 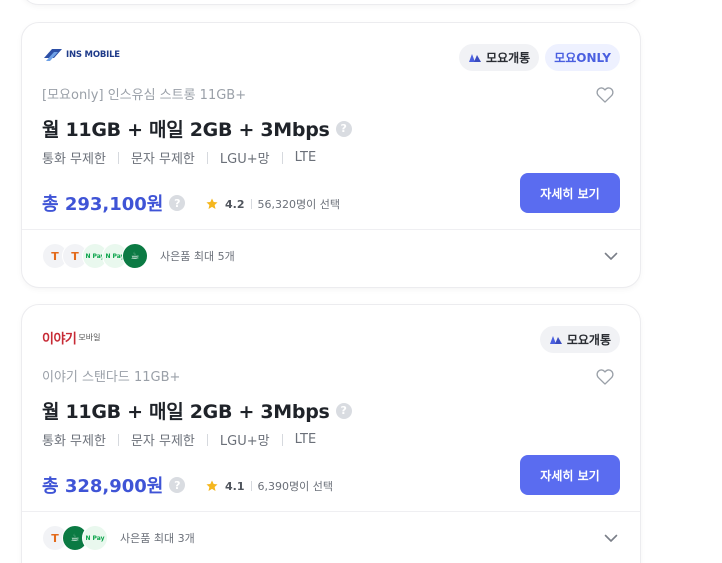 I want to click on plan-price: 총 328,900원 ?, so click(x=114, y=485).